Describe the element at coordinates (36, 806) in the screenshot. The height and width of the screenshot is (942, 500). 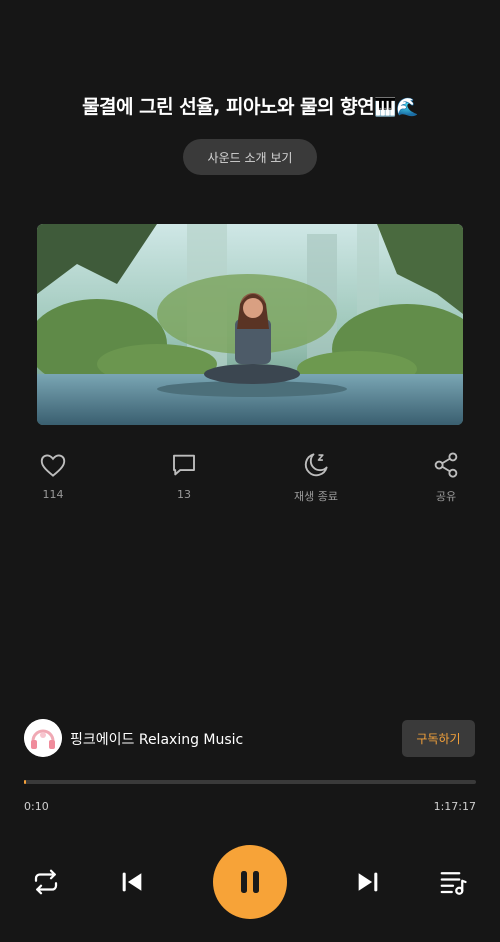
I see `current-time: 0:10` at that location.